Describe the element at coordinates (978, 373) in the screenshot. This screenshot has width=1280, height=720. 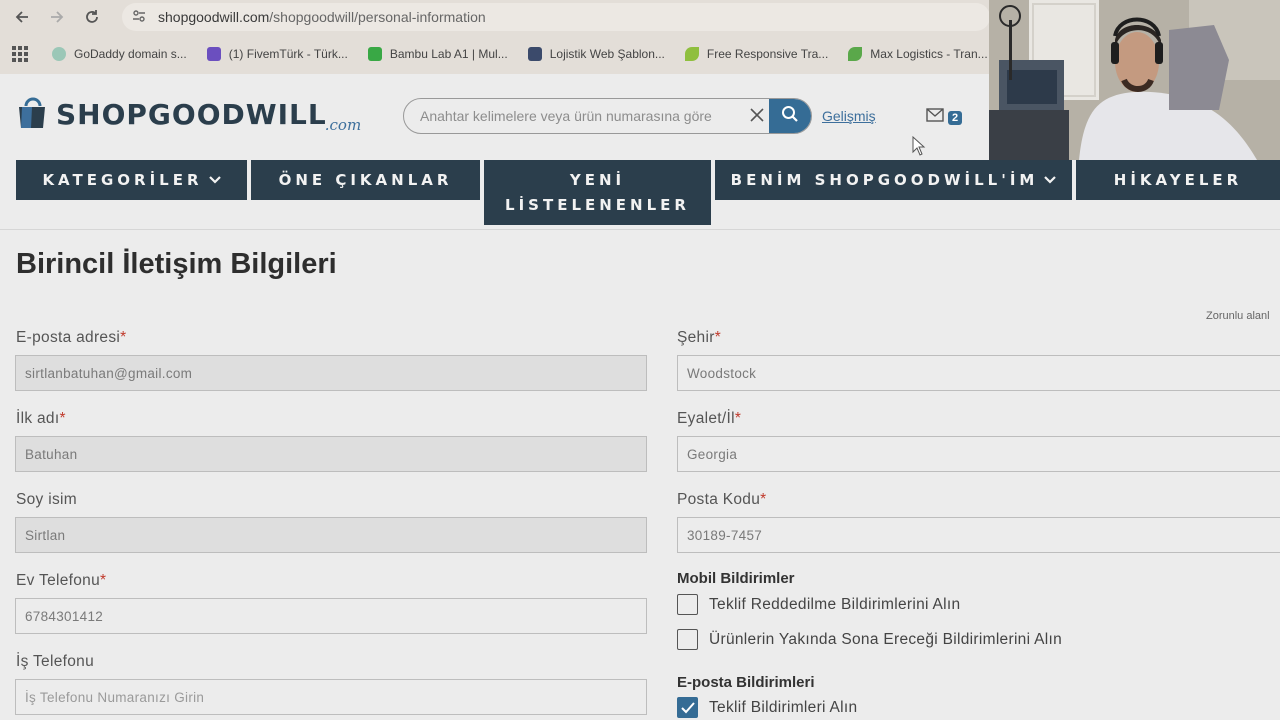
I see `city-field` at that location.